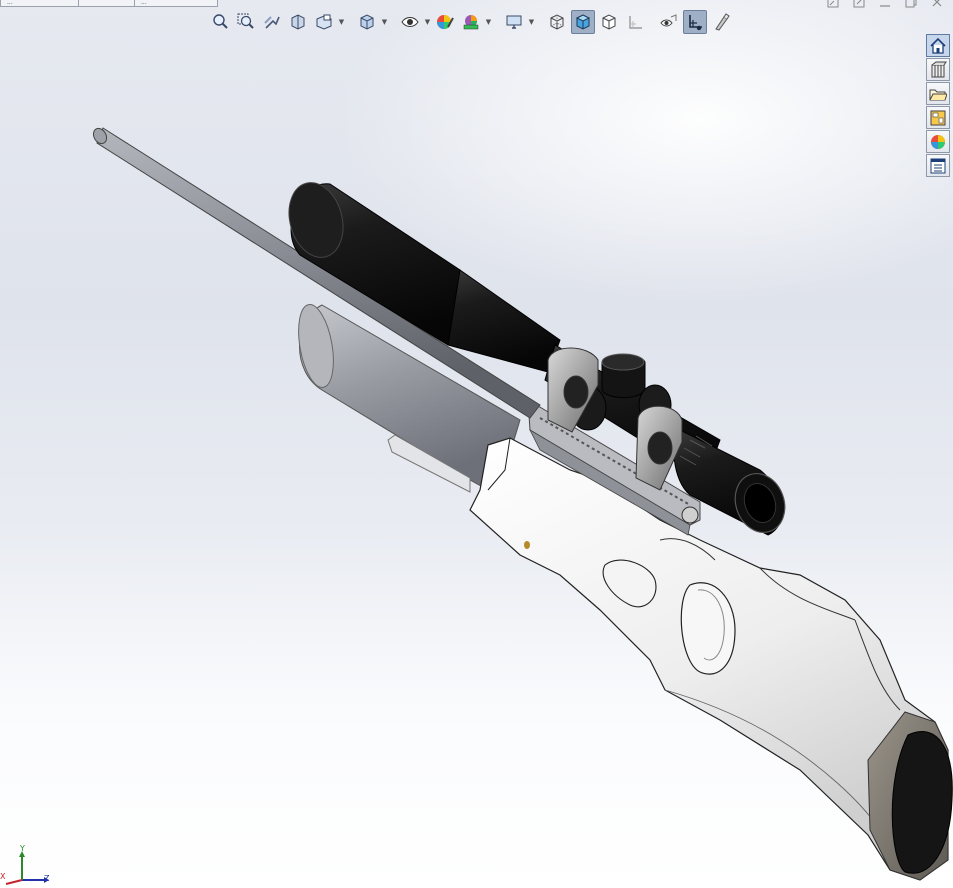 Image resolution: width=953 pixels, height=888 pixels. I want to click on view-orientation-icon, so click(367, 22).